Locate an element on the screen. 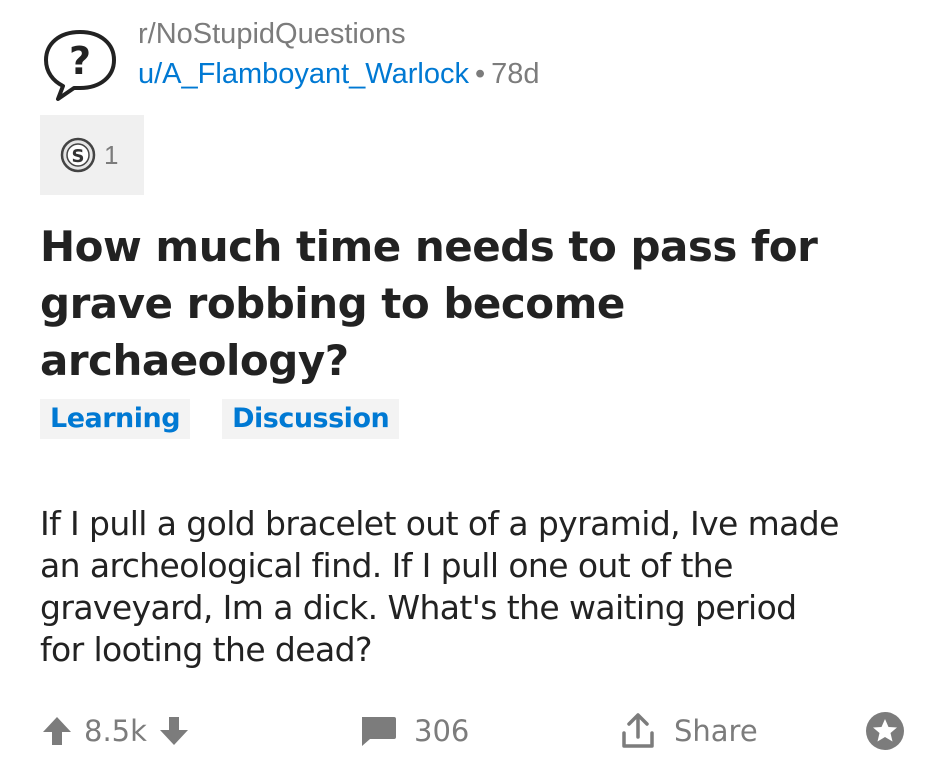  author-link: u/A_Flamboyant_Warlock is located at coordinates (303, 74).